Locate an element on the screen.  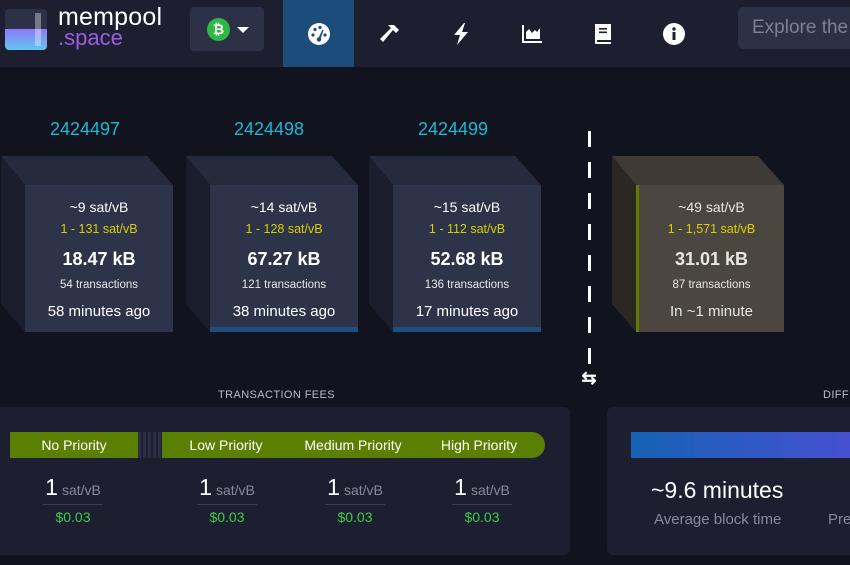
info-circle-icon is located at coordinates (673, 33).